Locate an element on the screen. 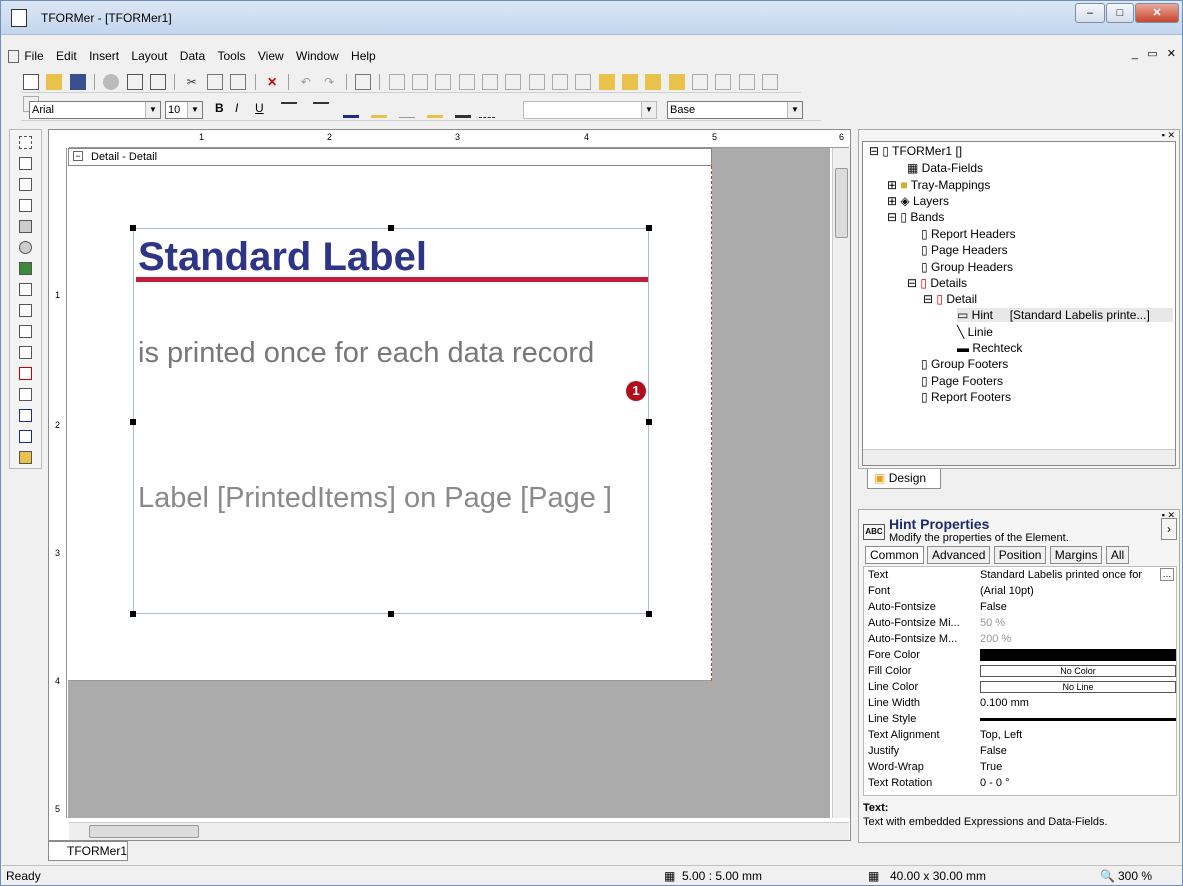  menu-help: Help is located at coordinates (363, 56).